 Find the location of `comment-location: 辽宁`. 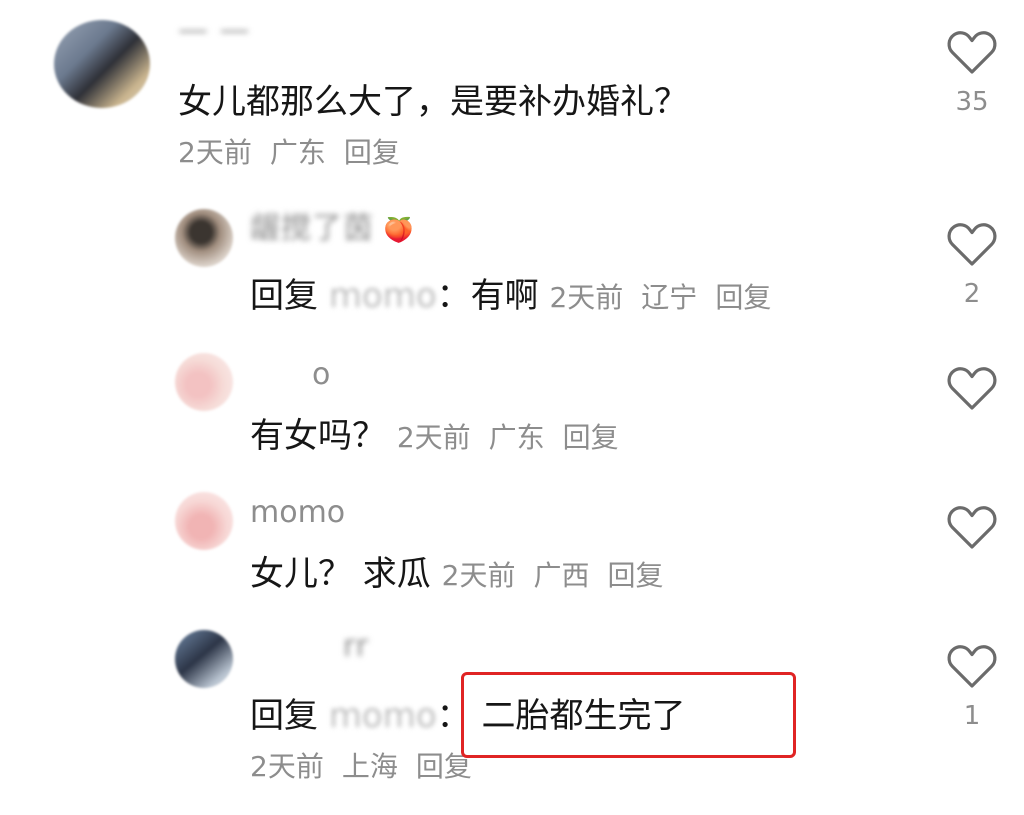

comment-location: 辽宁 is located at coordinates (669, 297).